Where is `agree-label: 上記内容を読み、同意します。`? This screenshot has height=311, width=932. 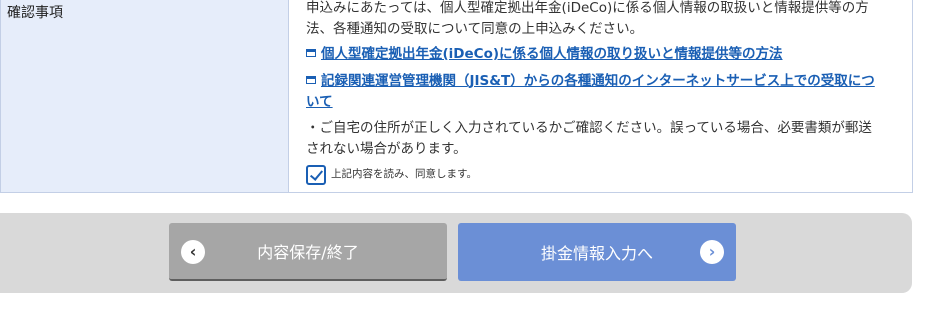
agree-label: 上記内容を読み、同意します。 is located at coordinates (404, 174).